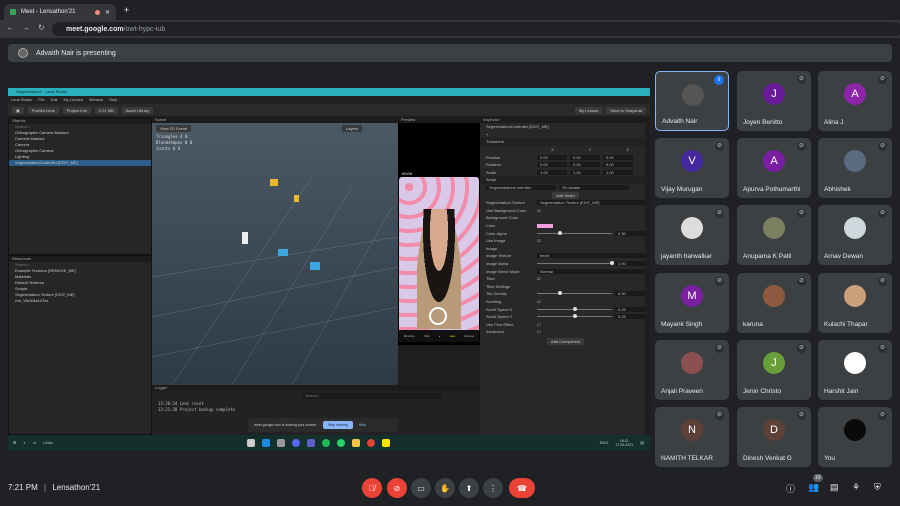  What do you see at coordinates (352, 128) in the screenshot?
I see `layers-dropdown: Layers` at bounding box center [352, 128].